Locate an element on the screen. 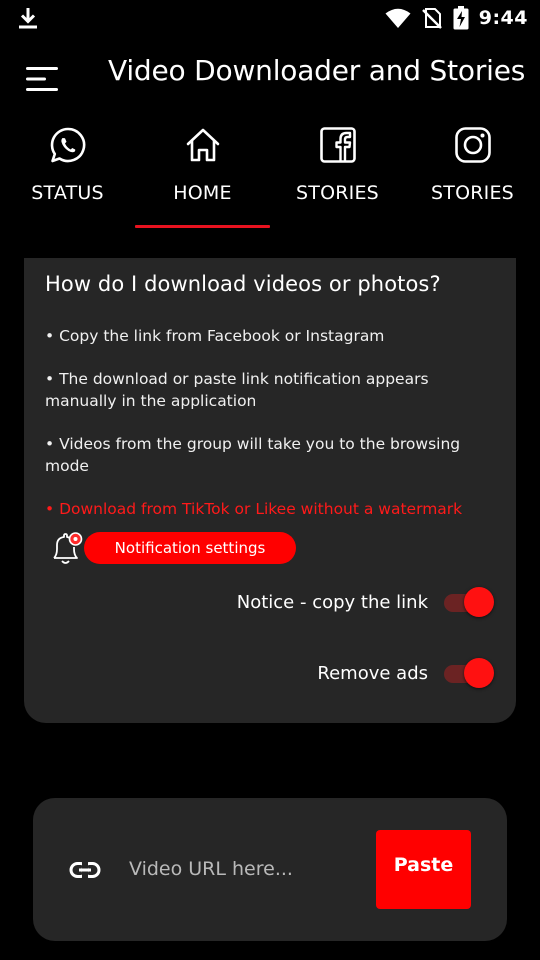 The height and width of the screenshot is (960, 540). link-icon is located at coordinates (85, 870).